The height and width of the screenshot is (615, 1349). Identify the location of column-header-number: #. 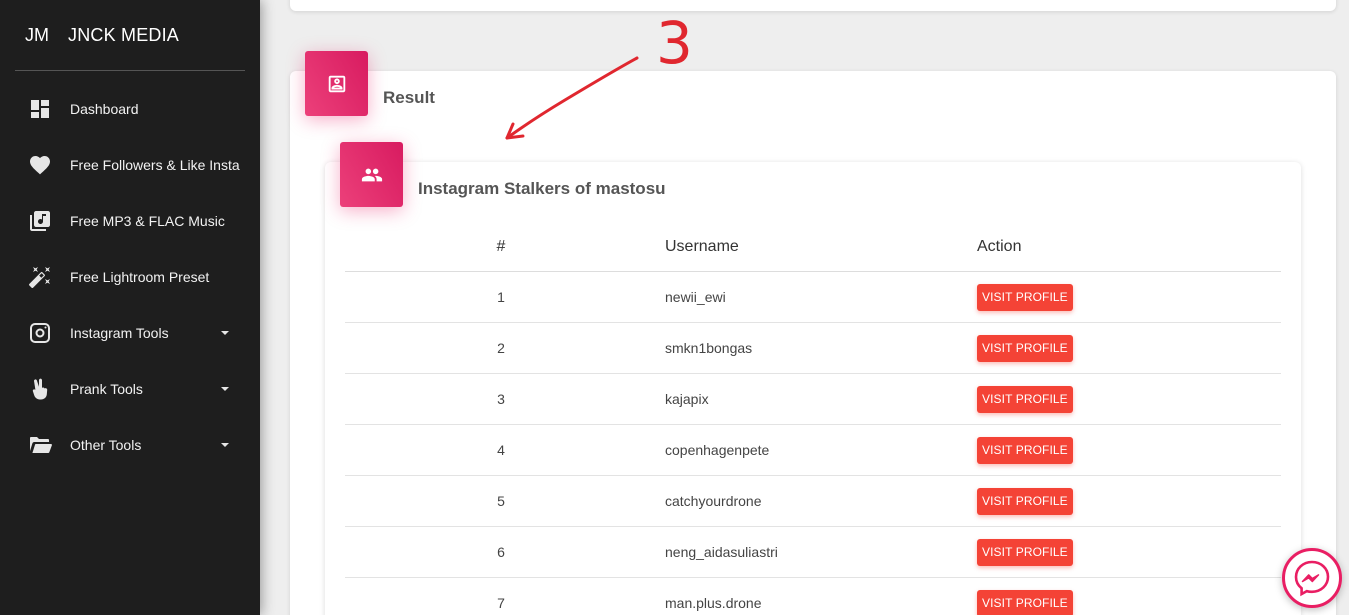
(501, 246).